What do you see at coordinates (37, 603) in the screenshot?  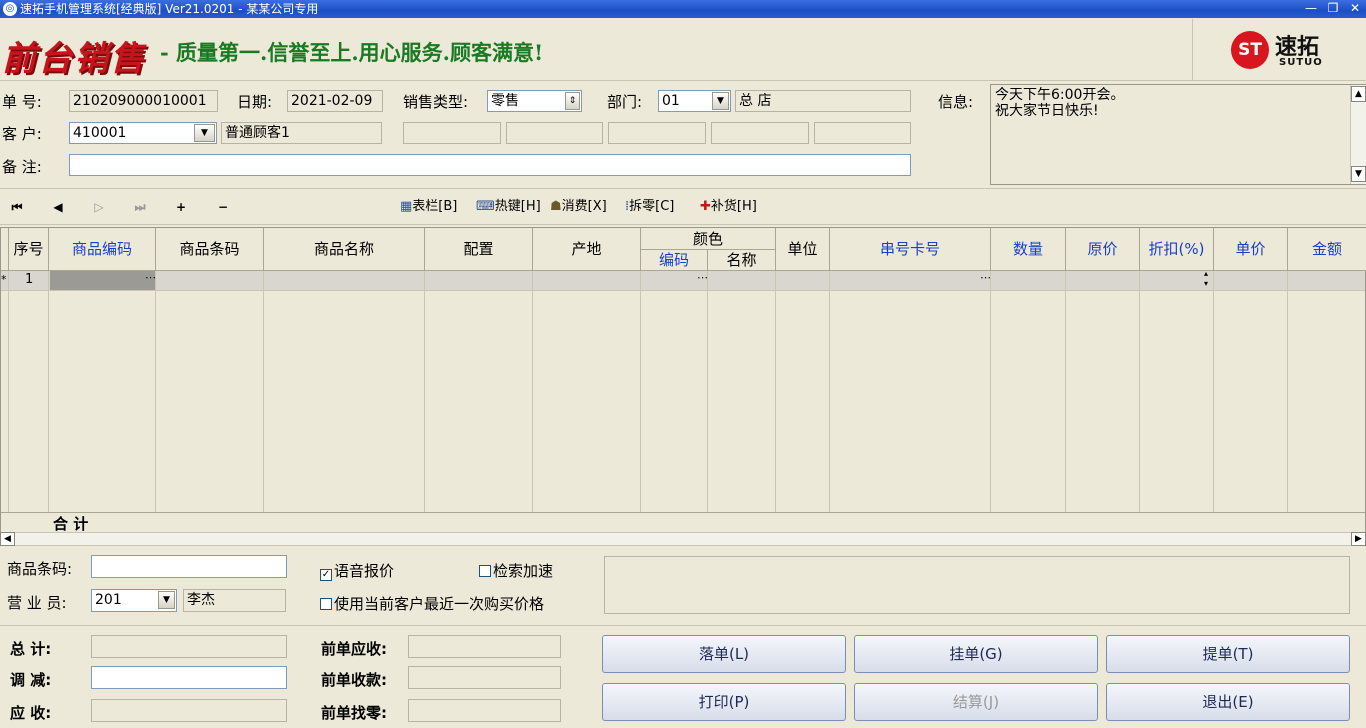 I see `sales-label: 营 业 员:` at bounding box center [37, 603].